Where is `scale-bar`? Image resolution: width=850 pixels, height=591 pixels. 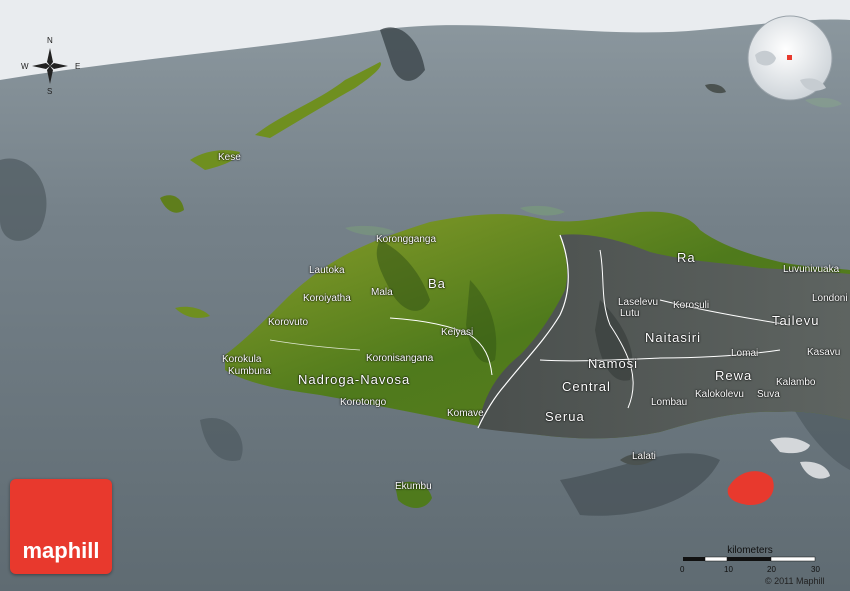 scale-bar is located at coordinates (749, 559).